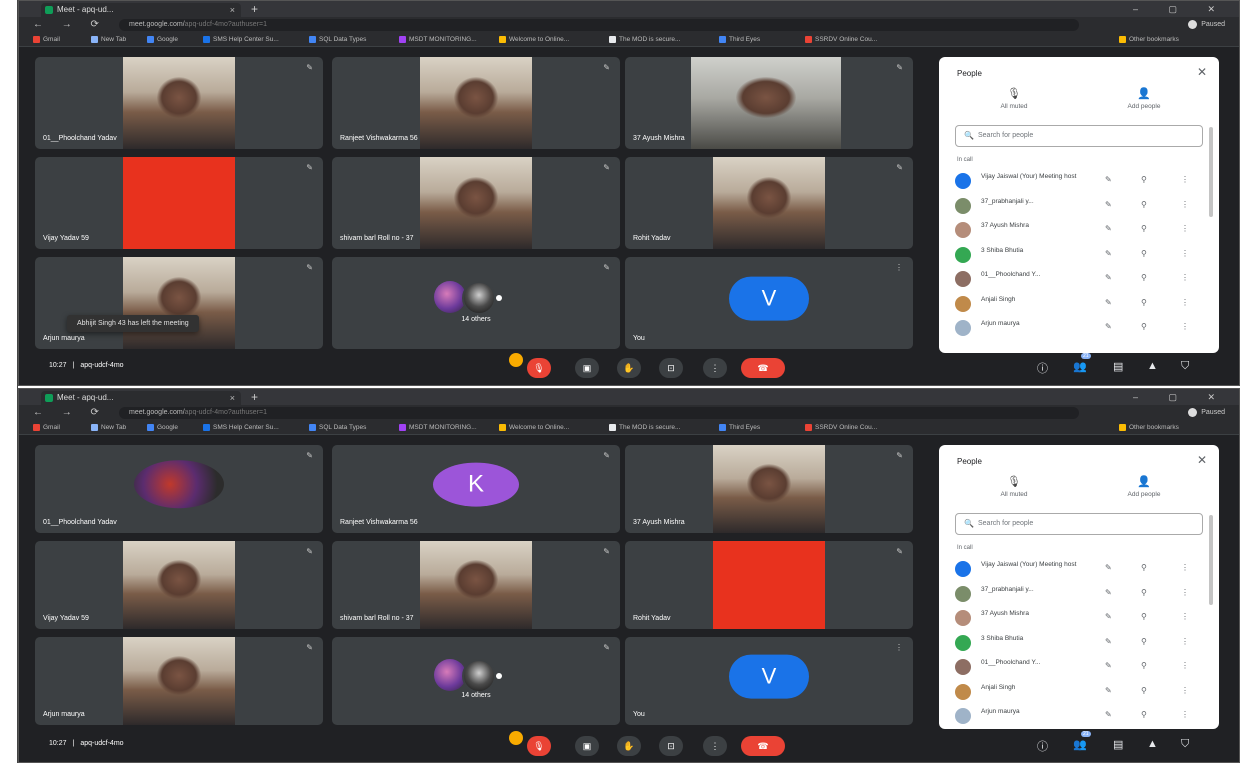  I want to click on browser-tab: Meet - apq-ud... ×, so click(141, 10).